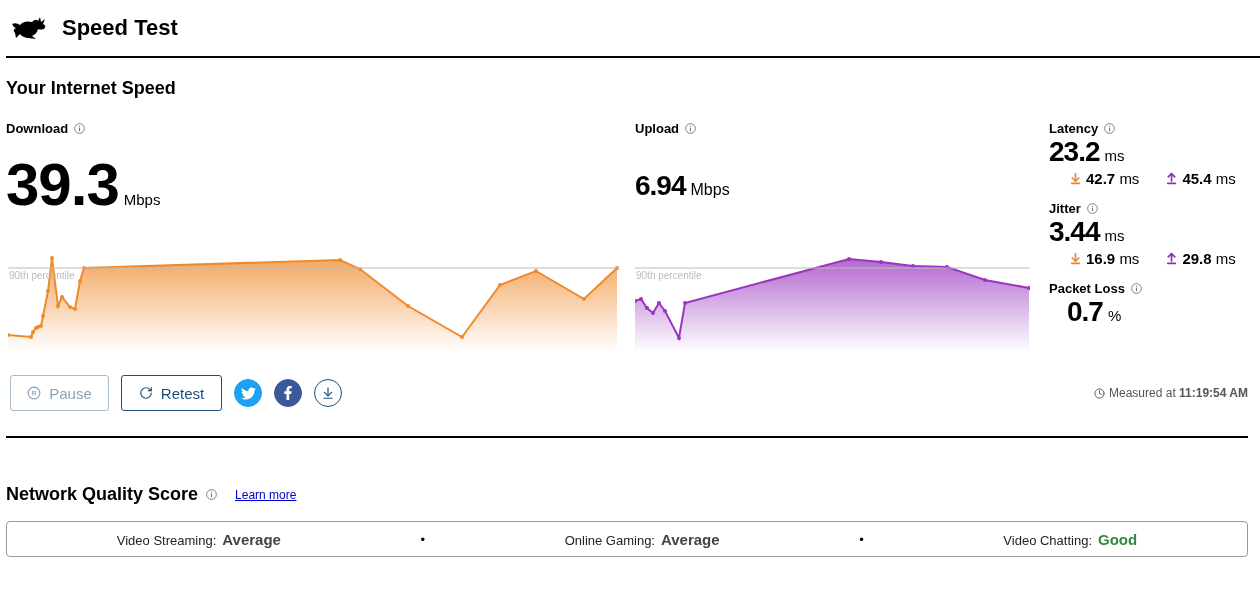  Describe the element at coordinates (1113, 258) in the screenshot. I see `latency-value: 16.9 ms` at that location.